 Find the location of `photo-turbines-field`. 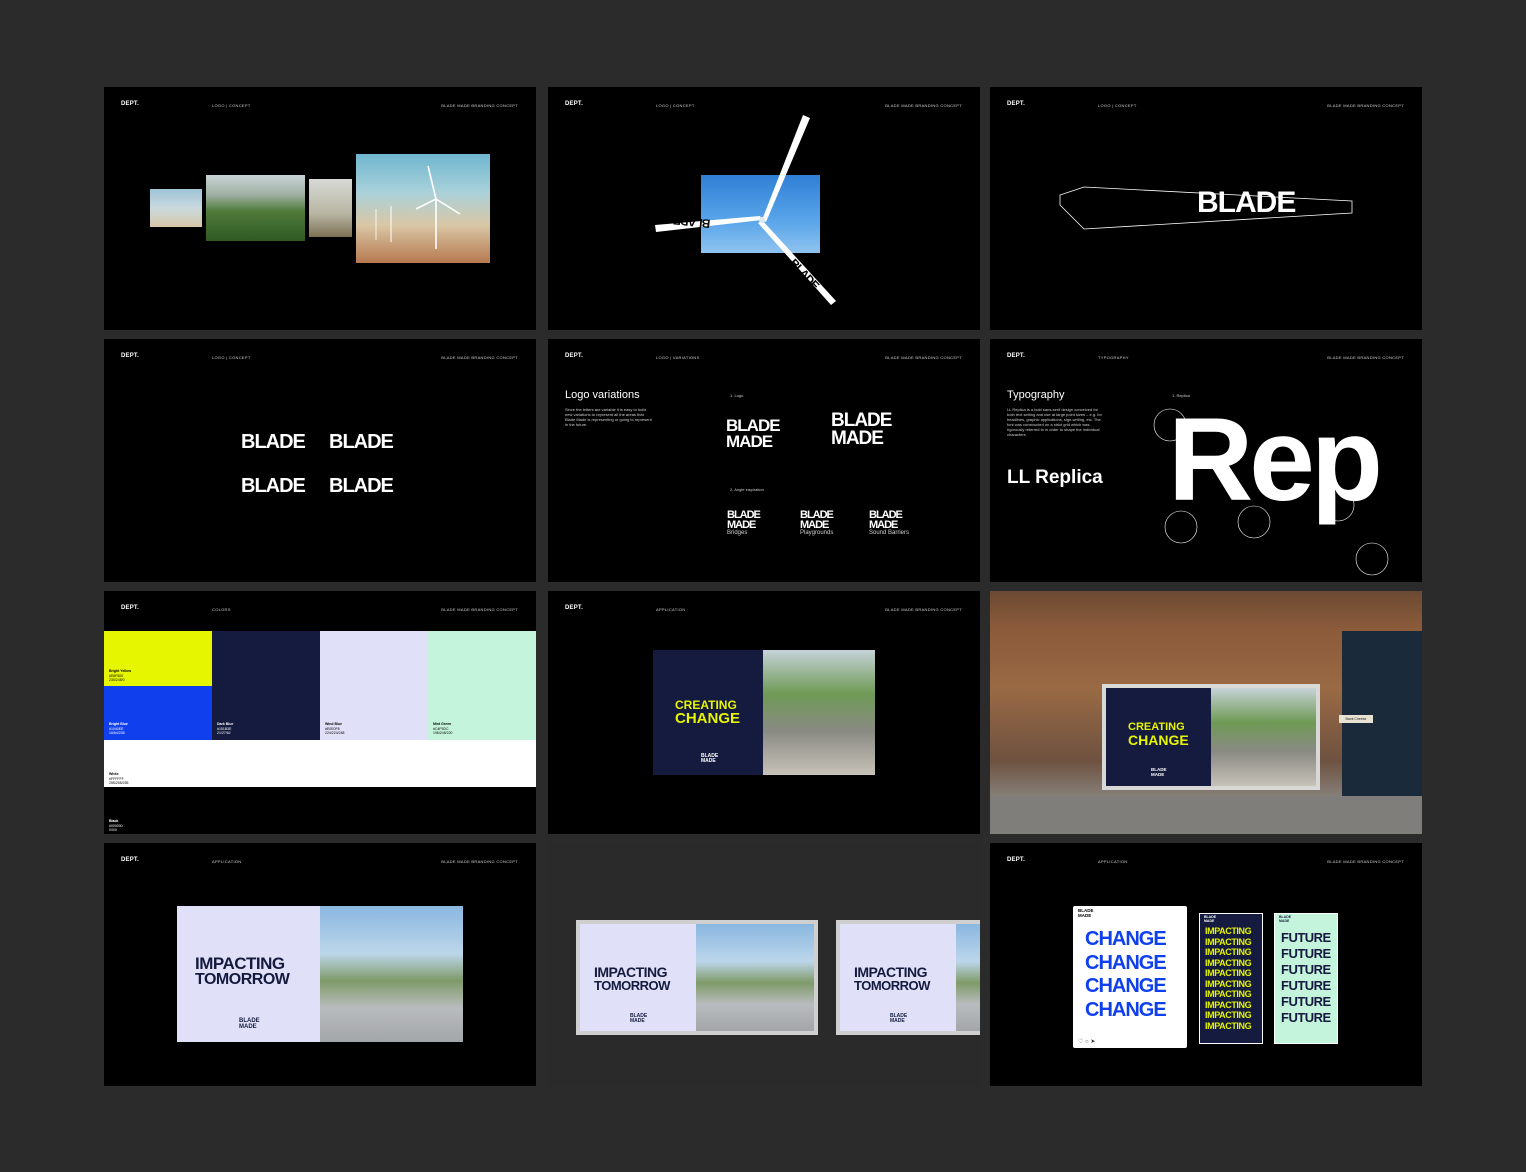

photo-turbines-field is located at coordinates (330, 208).